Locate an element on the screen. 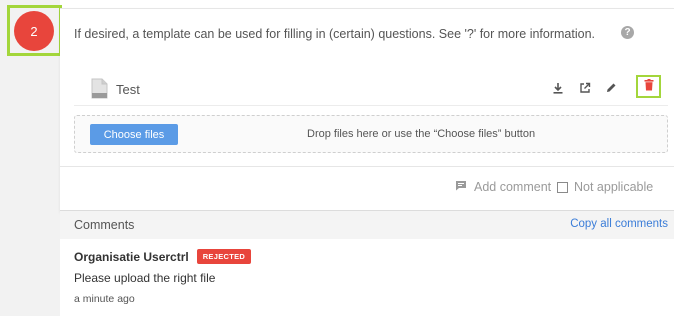  not-applicable-toggle: Not applicable is located at coordinates (605, 187).